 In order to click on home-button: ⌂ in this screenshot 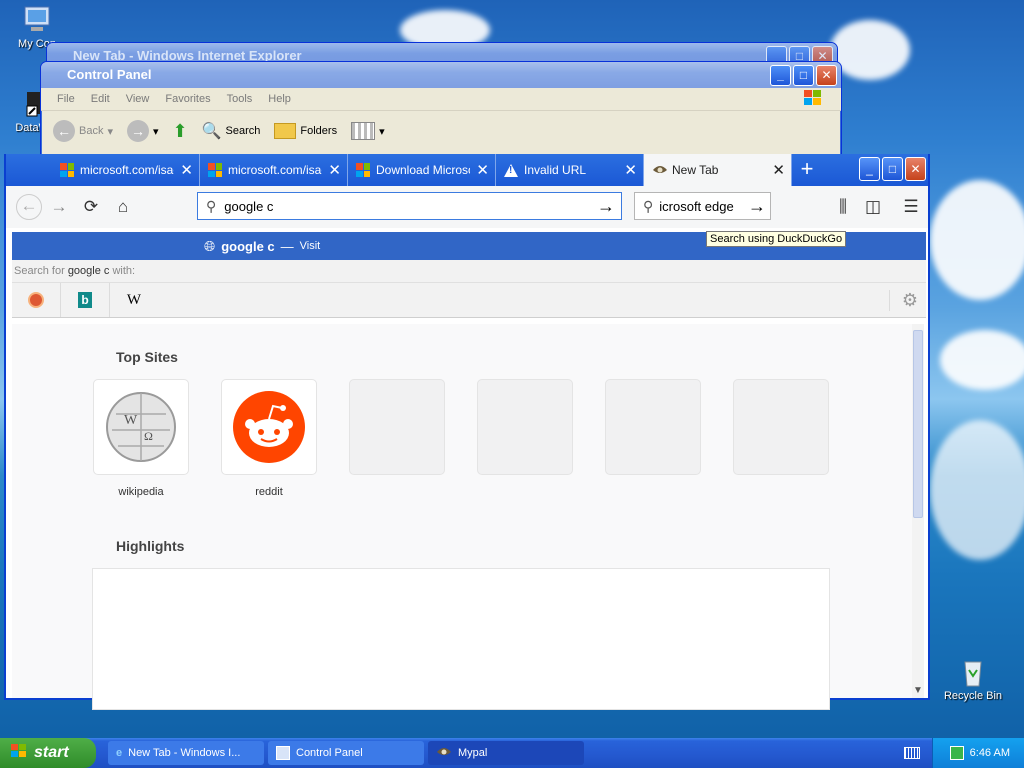, I will do `click(123, 207)`.